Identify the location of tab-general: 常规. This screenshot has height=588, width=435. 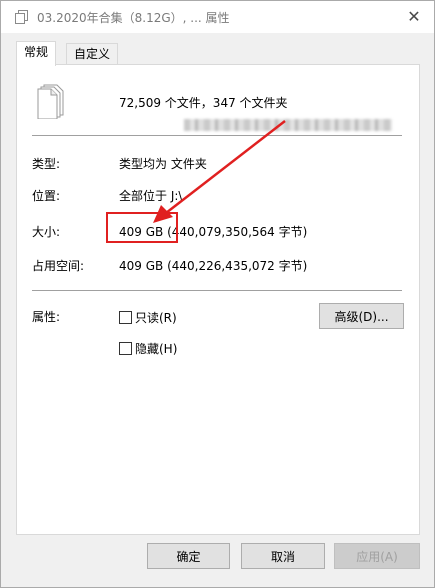
(36, 53).